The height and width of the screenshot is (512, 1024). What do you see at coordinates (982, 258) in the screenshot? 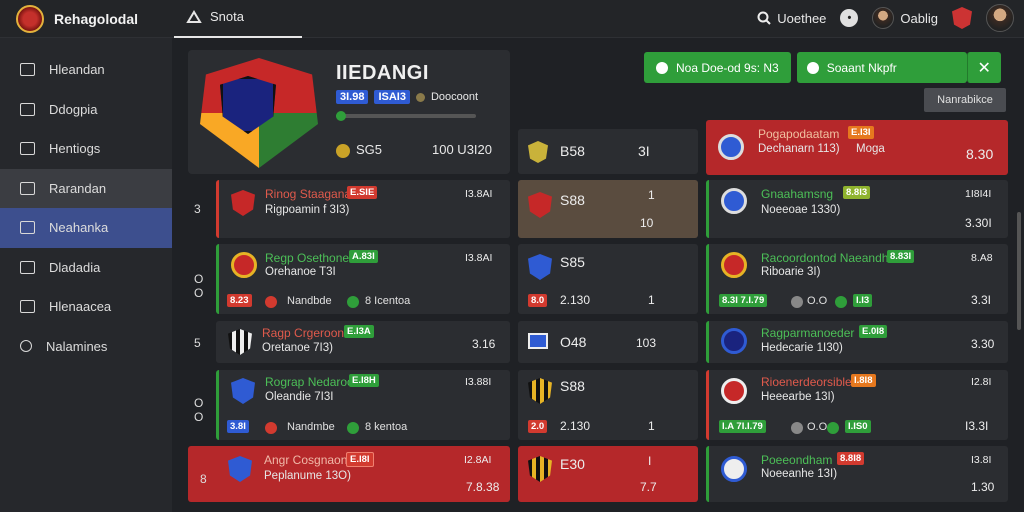
I see `match-top: 8.A8` at bounding box center [982, 258].